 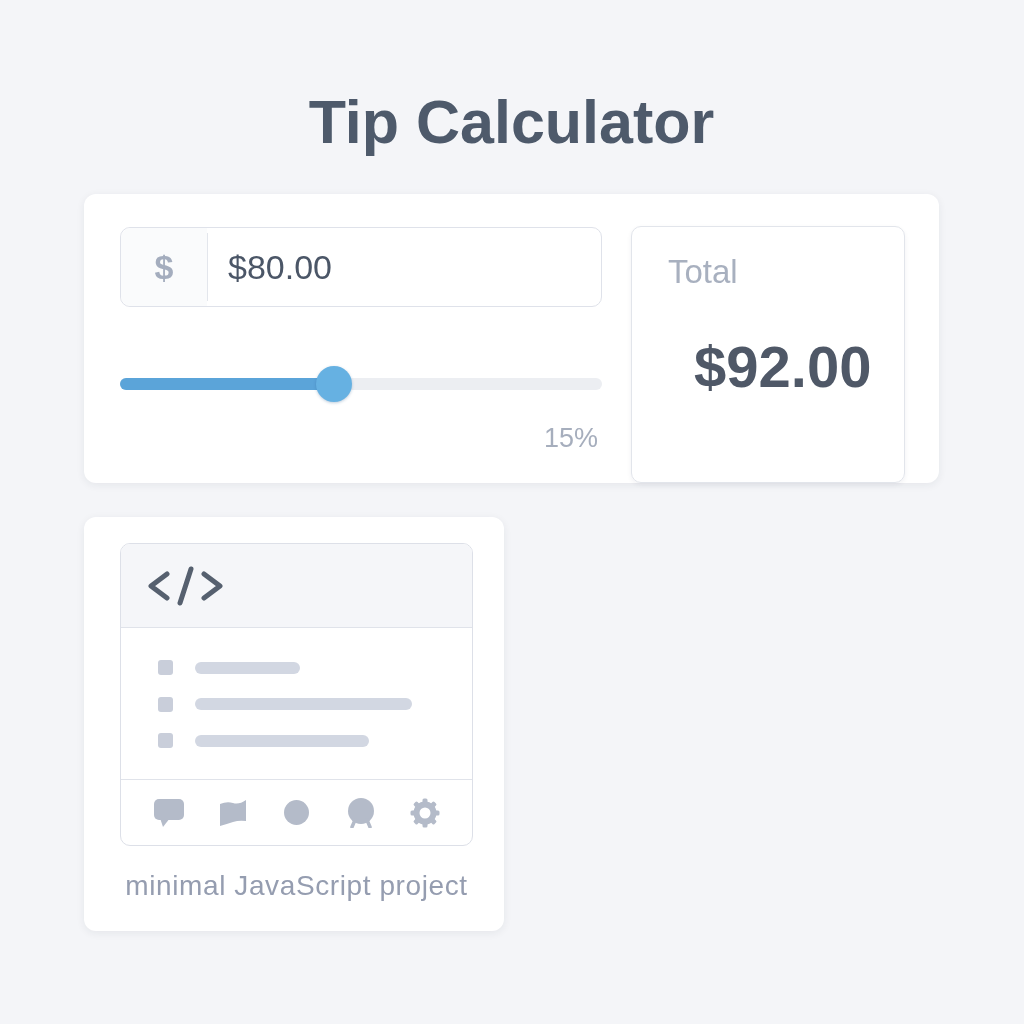 I want to click on tip-percentage: 15%, so click(x=571, y=438).